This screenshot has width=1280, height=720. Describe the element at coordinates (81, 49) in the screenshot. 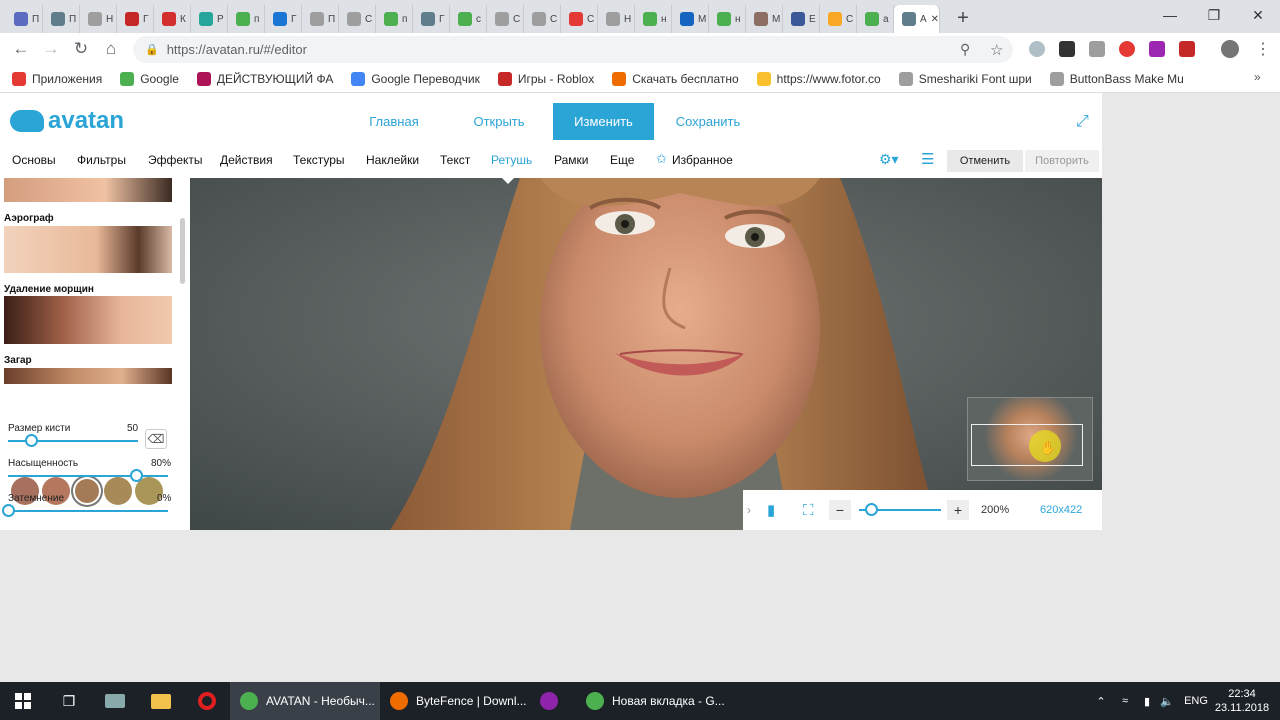

I see `reload-icon: ↻` at that location.